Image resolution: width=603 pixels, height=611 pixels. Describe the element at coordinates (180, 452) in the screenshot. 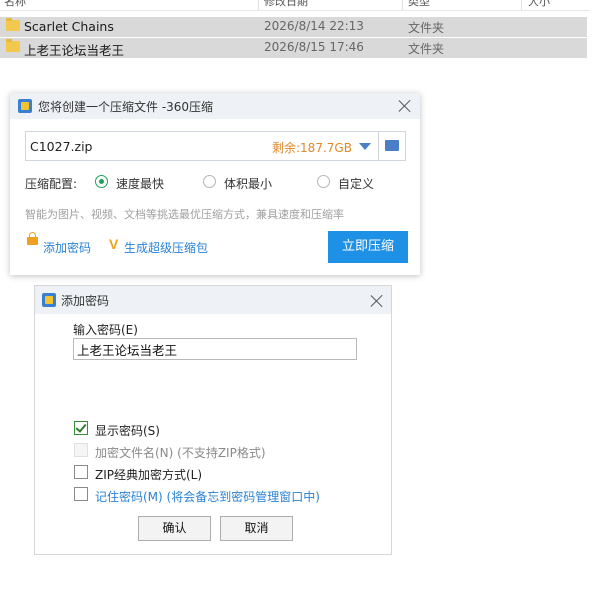

I see `encrypt-filenames-label: 加密文件名(N) (不支持ZIP格式)` at that location.